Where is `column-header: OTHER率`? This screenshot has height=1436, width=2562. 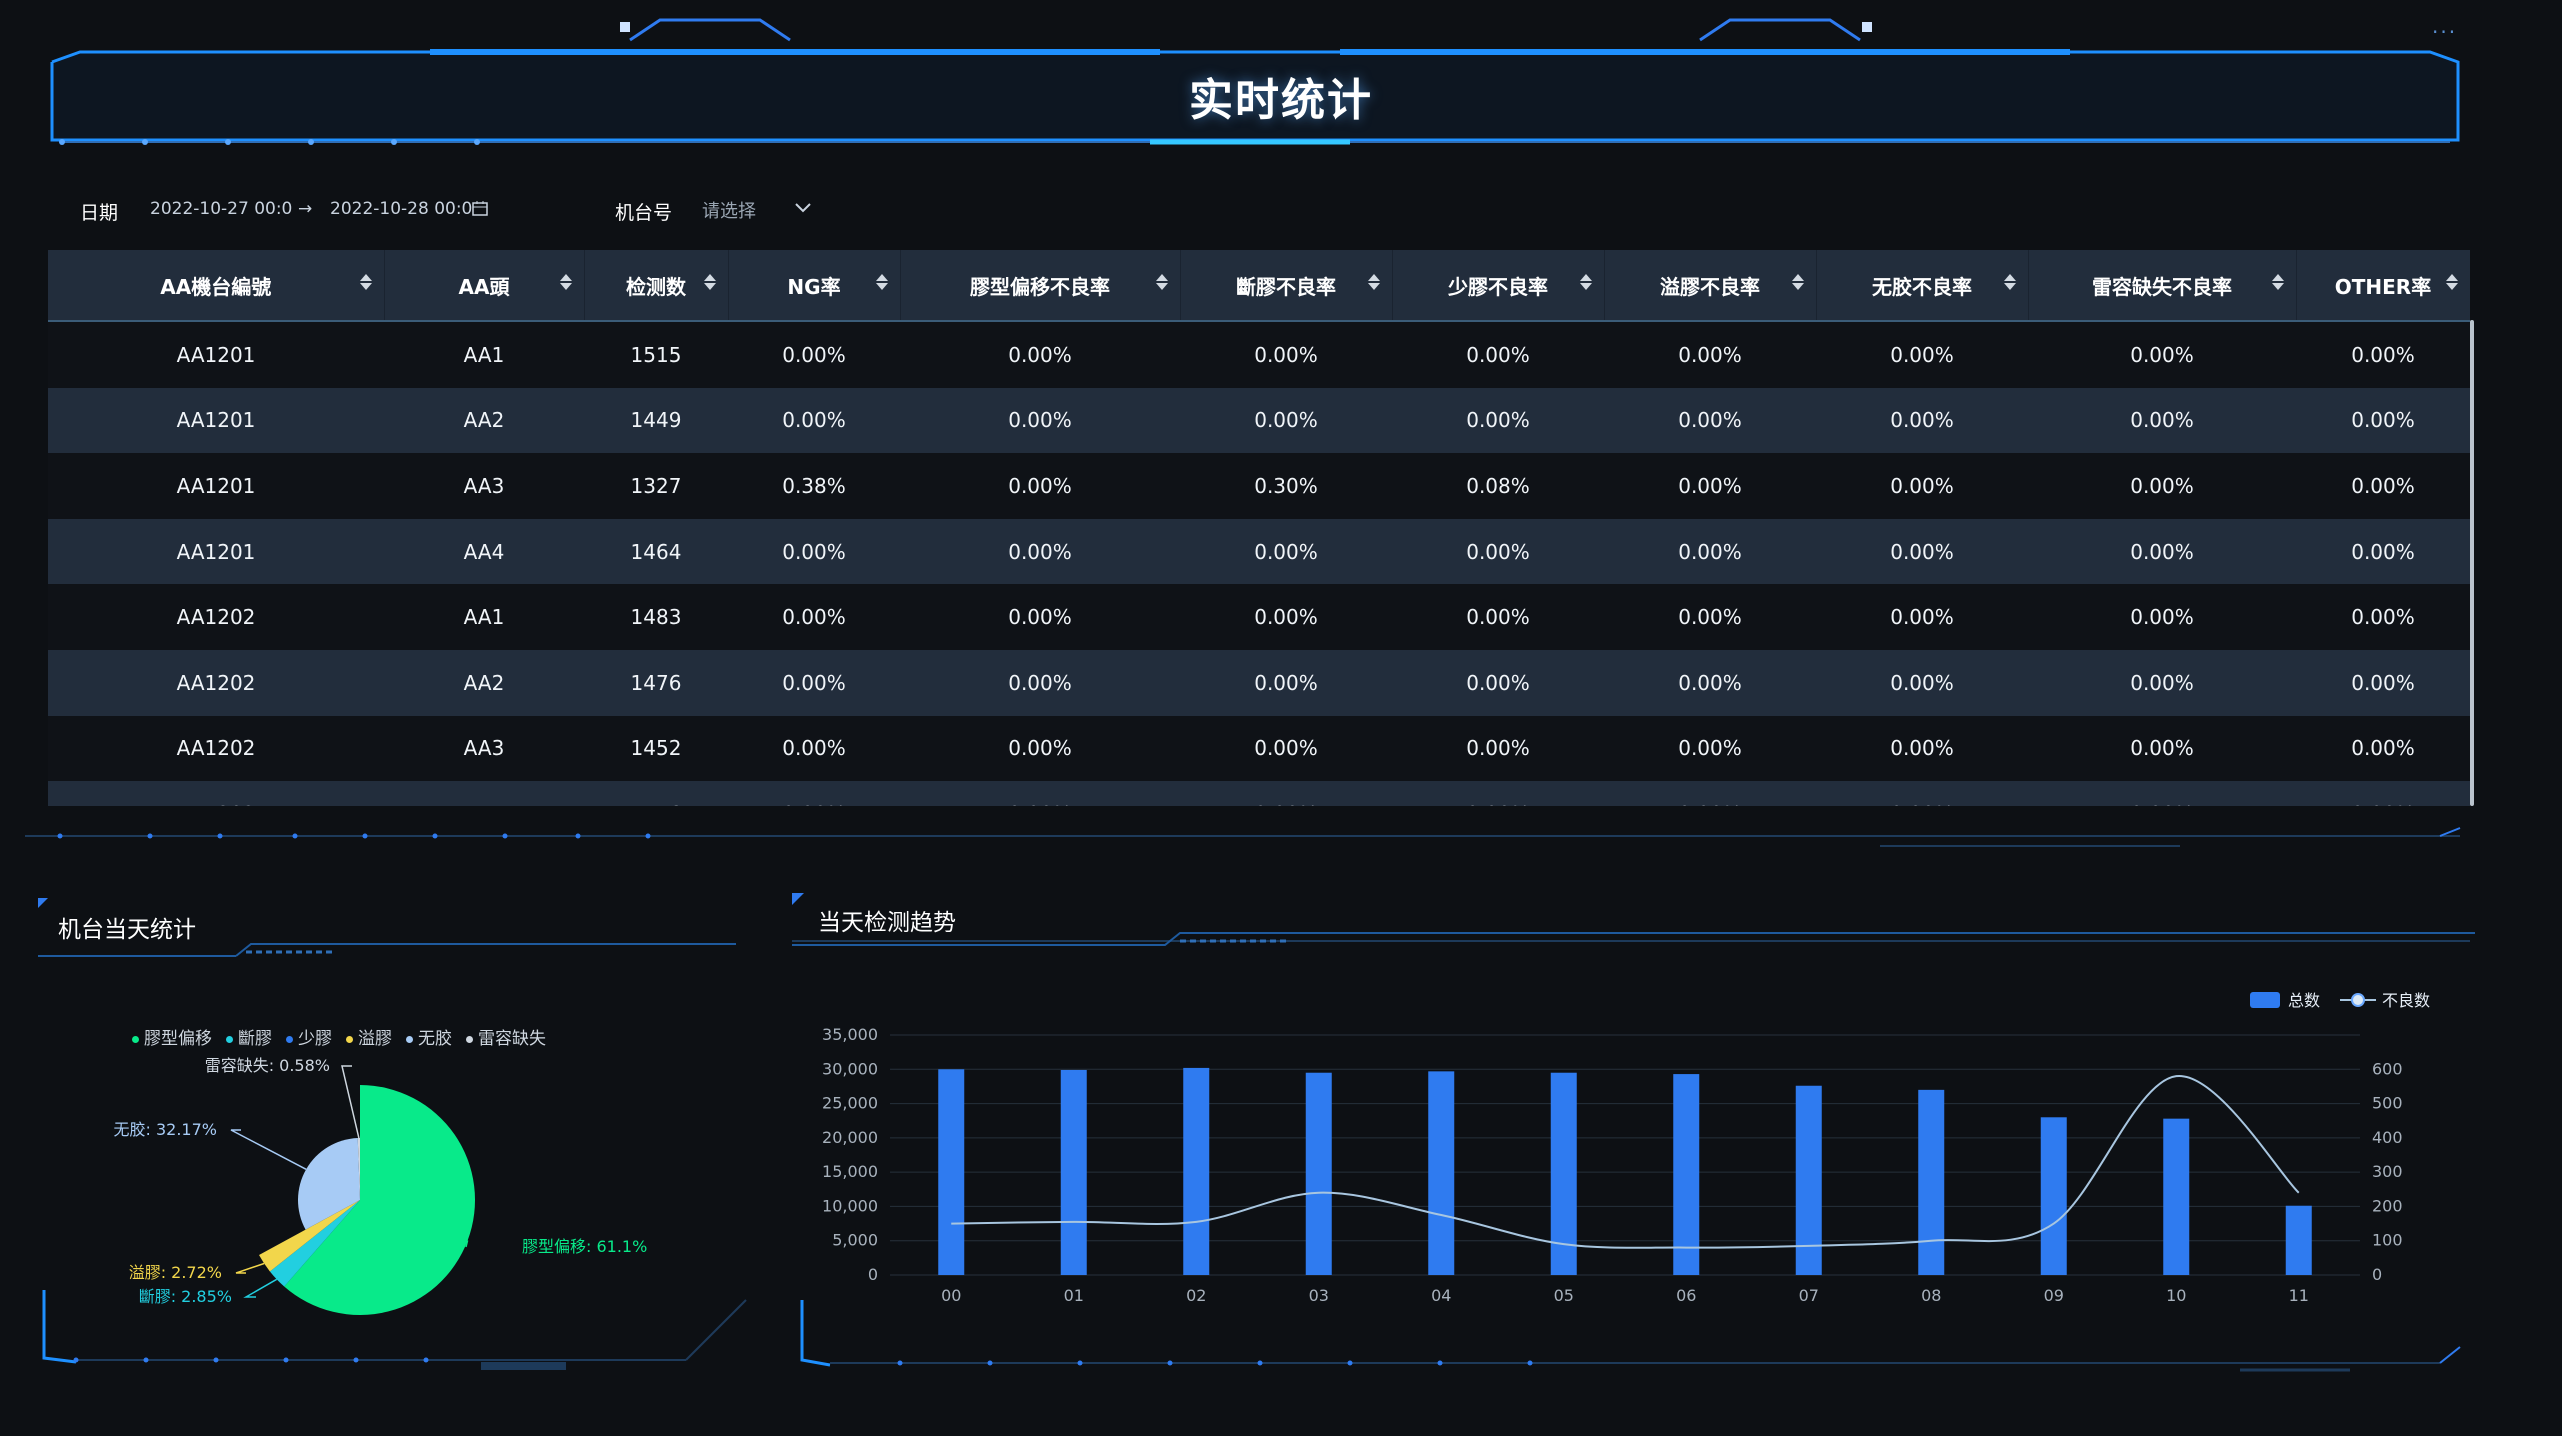
column-header: OTHER率 is located at coordinates (2383, 286).